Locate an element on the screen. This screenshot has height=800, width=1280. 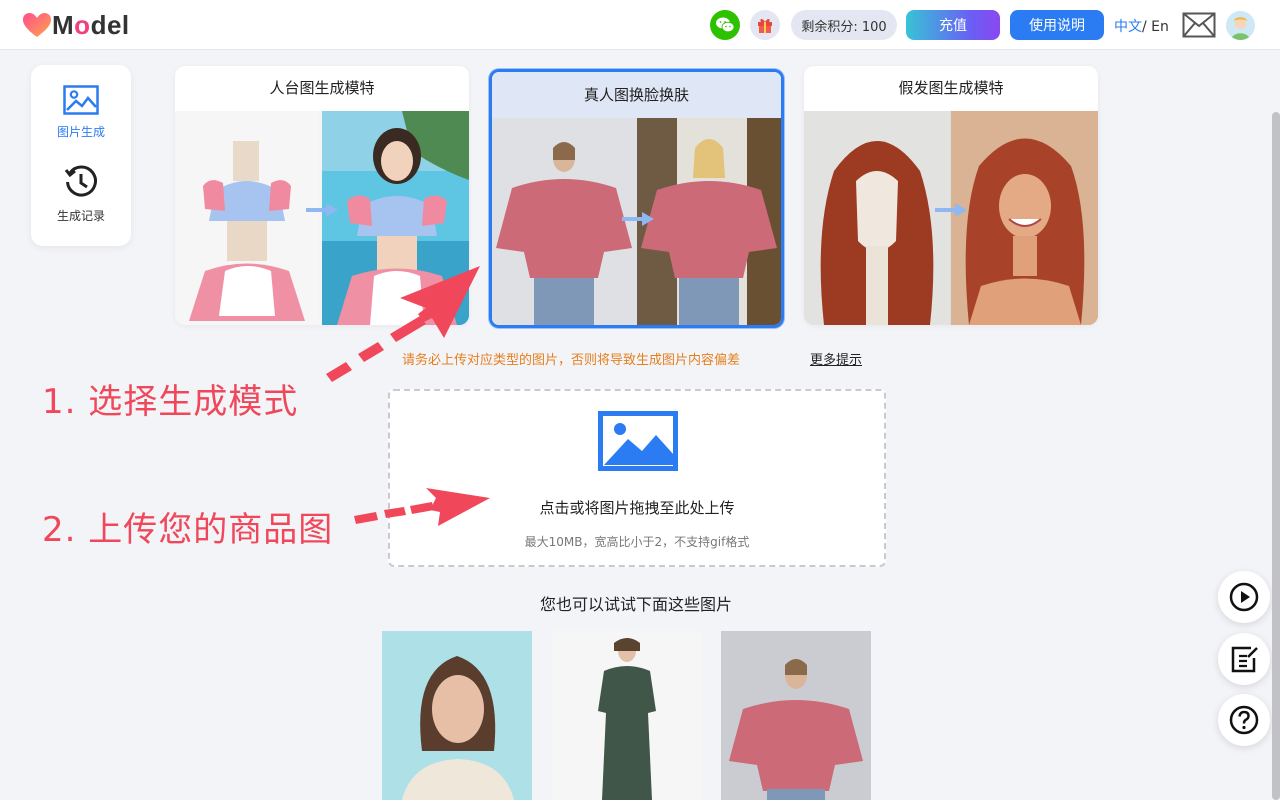
guide-button: 使用说明 is located at coordinates (1057, 25).